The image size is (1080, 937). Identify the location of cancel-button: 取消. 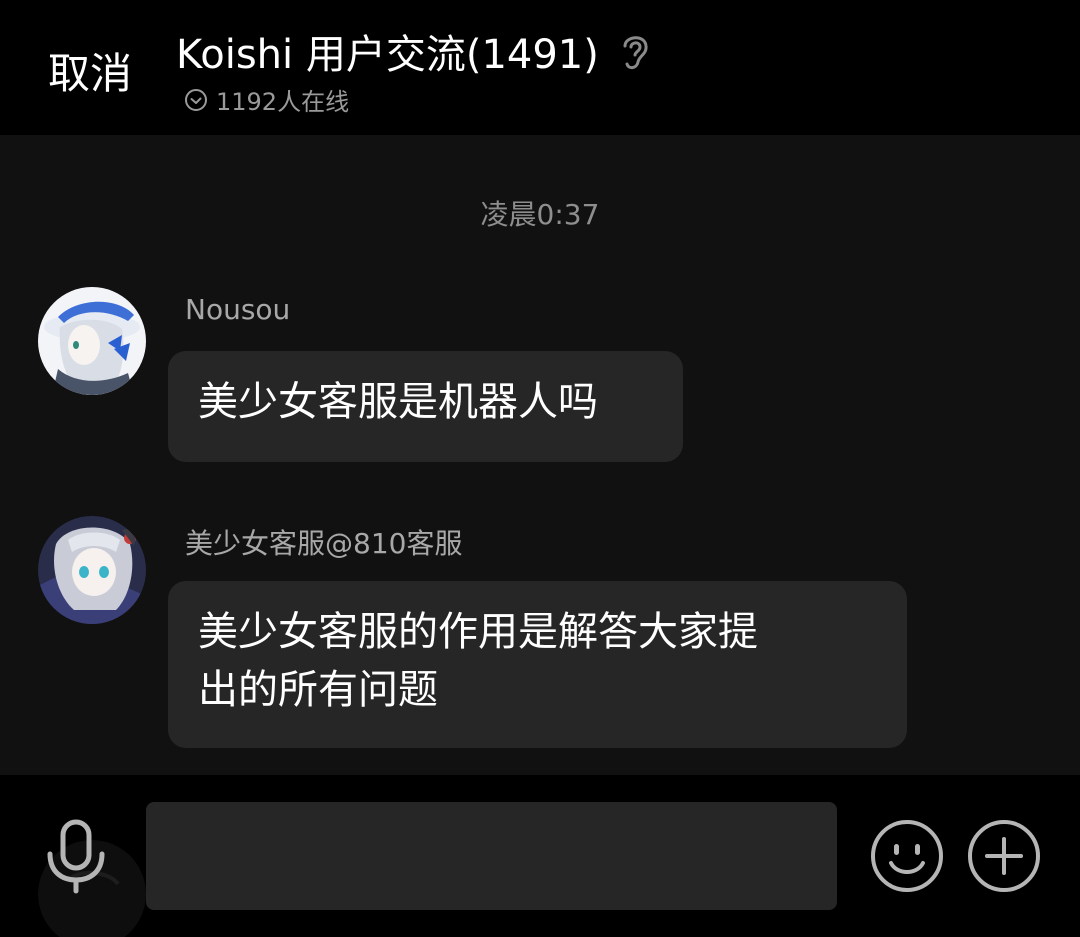
(90, 70).